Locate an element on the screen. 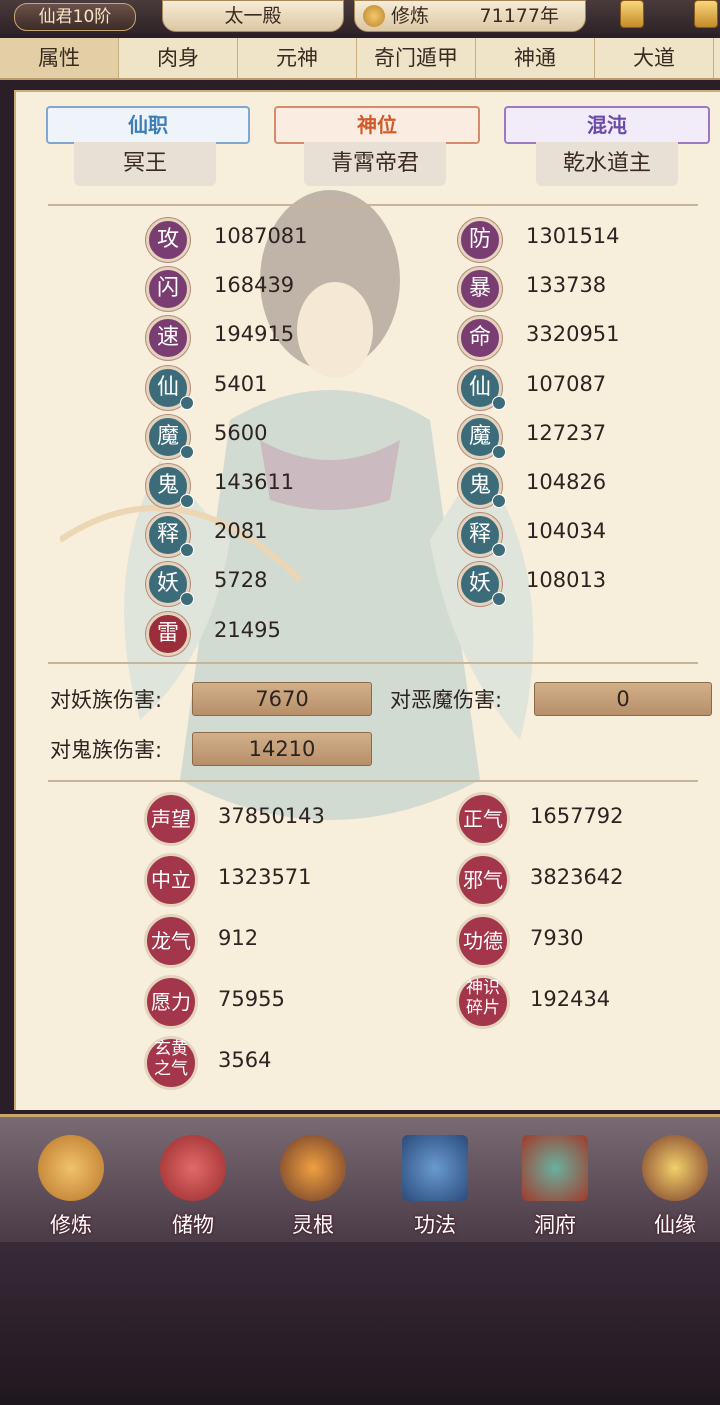 The height and width of the screenshot is (1405, 720). damage-vs-ghost-label: 对鬼族伤害: is located at coordinates (106, 750).